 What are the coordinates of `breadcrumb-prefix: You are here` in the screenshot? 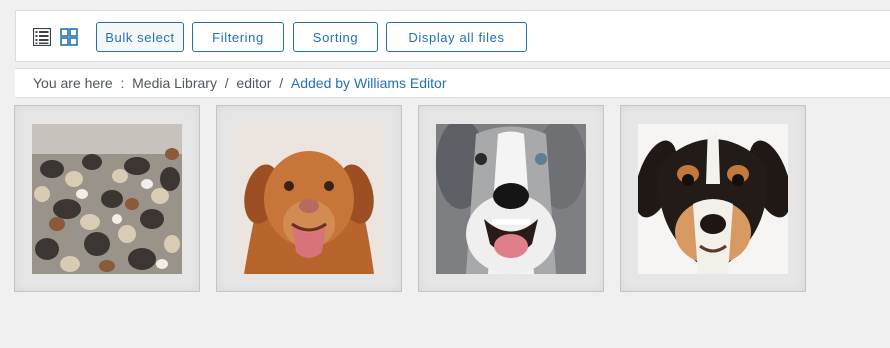 It's located at (73, 83).